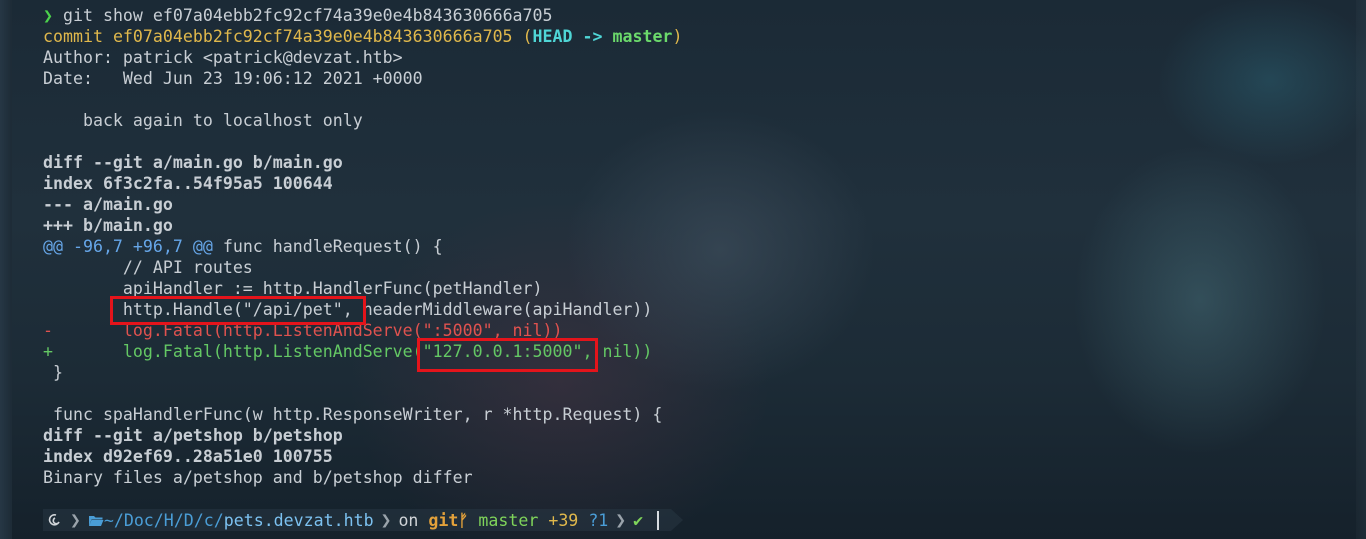 This screenshot has width=1366, height=539. I want to click on status-ok-icon: ✔, so click(638, 520).